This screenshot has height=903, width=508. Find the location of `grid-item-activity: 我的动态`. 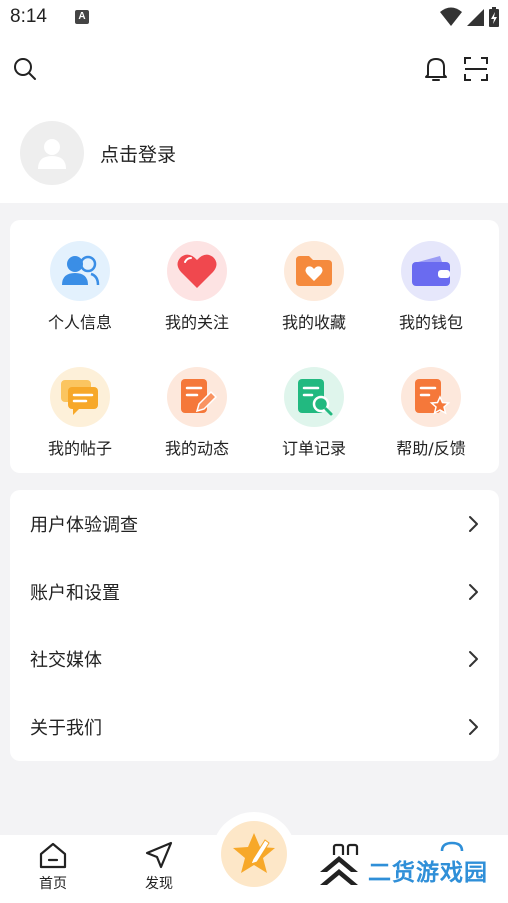

grid-item-activity: 我的动态 is located at coordinates (197, 417).